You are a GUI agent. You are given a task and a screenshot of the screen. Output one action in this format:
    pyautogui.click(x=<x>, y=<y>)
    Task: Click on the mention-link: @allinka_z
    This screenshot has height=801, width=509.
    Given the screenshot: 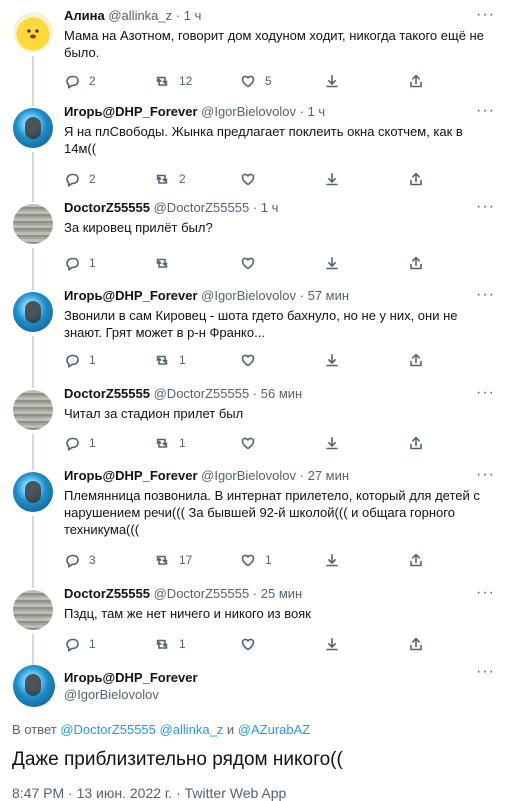 What is the action you would take?
    pyautogui.click(x=192, y=729)
    